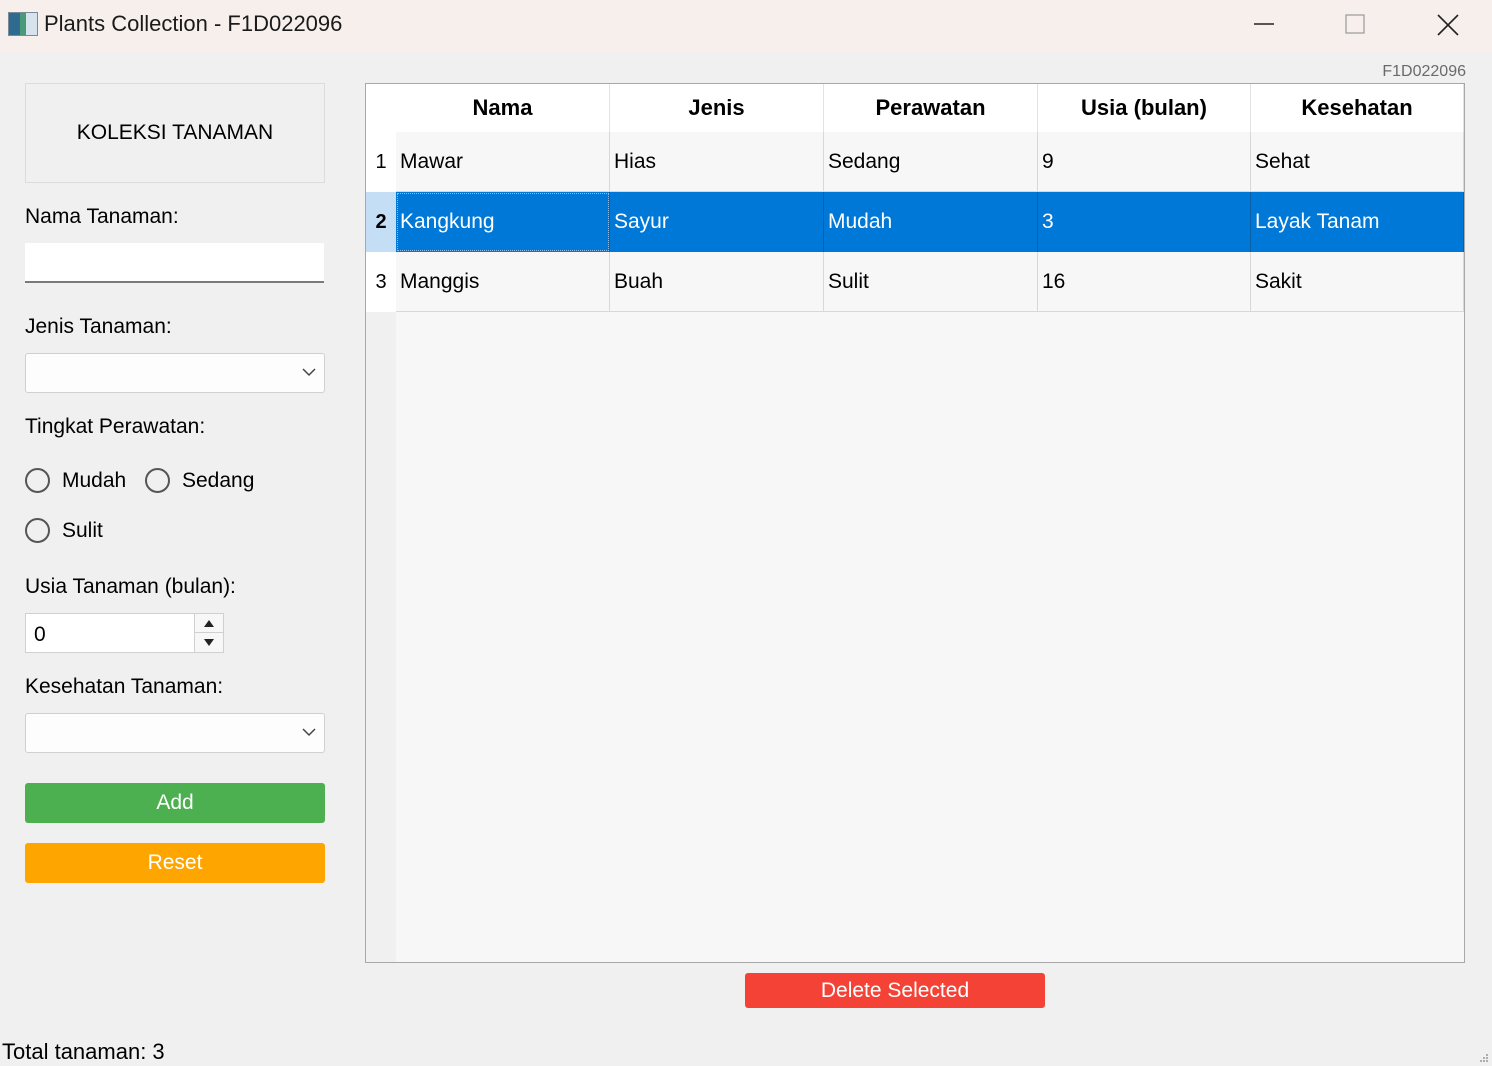 This screenshot has height=1066, width=1492. What do you see at coordinates (1357, 162) in the screenshot?
I see `table-cell: Sehat` at bounding box center [1357, 162].